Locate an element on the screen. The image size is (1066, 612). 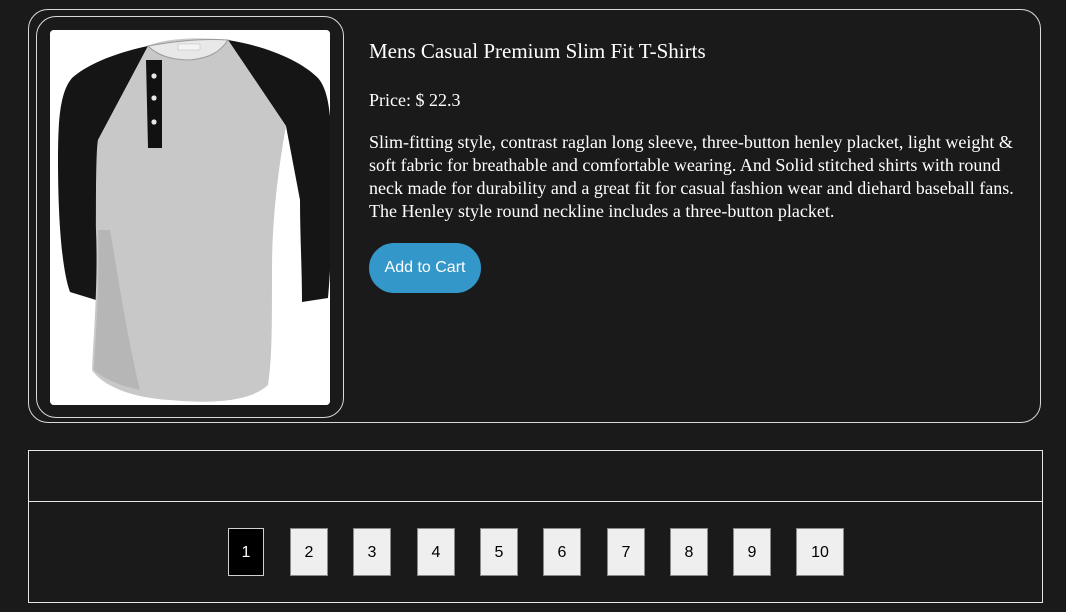
page-button-2: 2 is located at coordinates (309, 552).